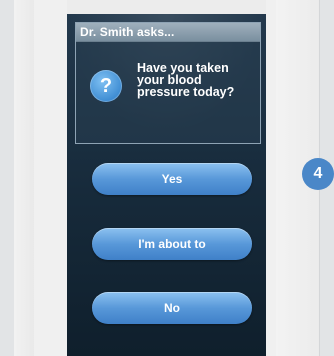 This screenshot has height=356, width=334. What do you see at coordinates (24, 178) in the screenshot?
I see `left-margin` at bounding box center [24, 178].